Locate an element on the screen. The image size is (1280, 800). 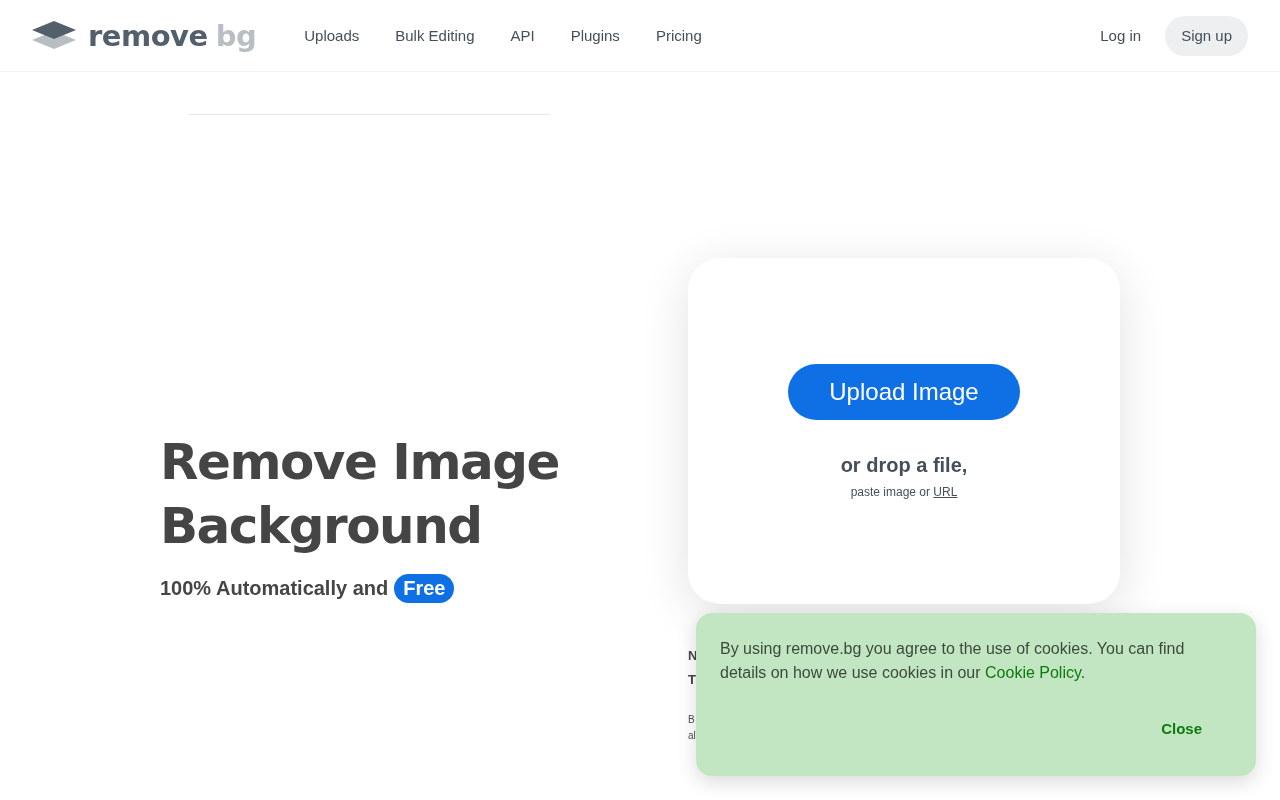
drop-file-text: or drop a file, is located at coordinates (904, 465).